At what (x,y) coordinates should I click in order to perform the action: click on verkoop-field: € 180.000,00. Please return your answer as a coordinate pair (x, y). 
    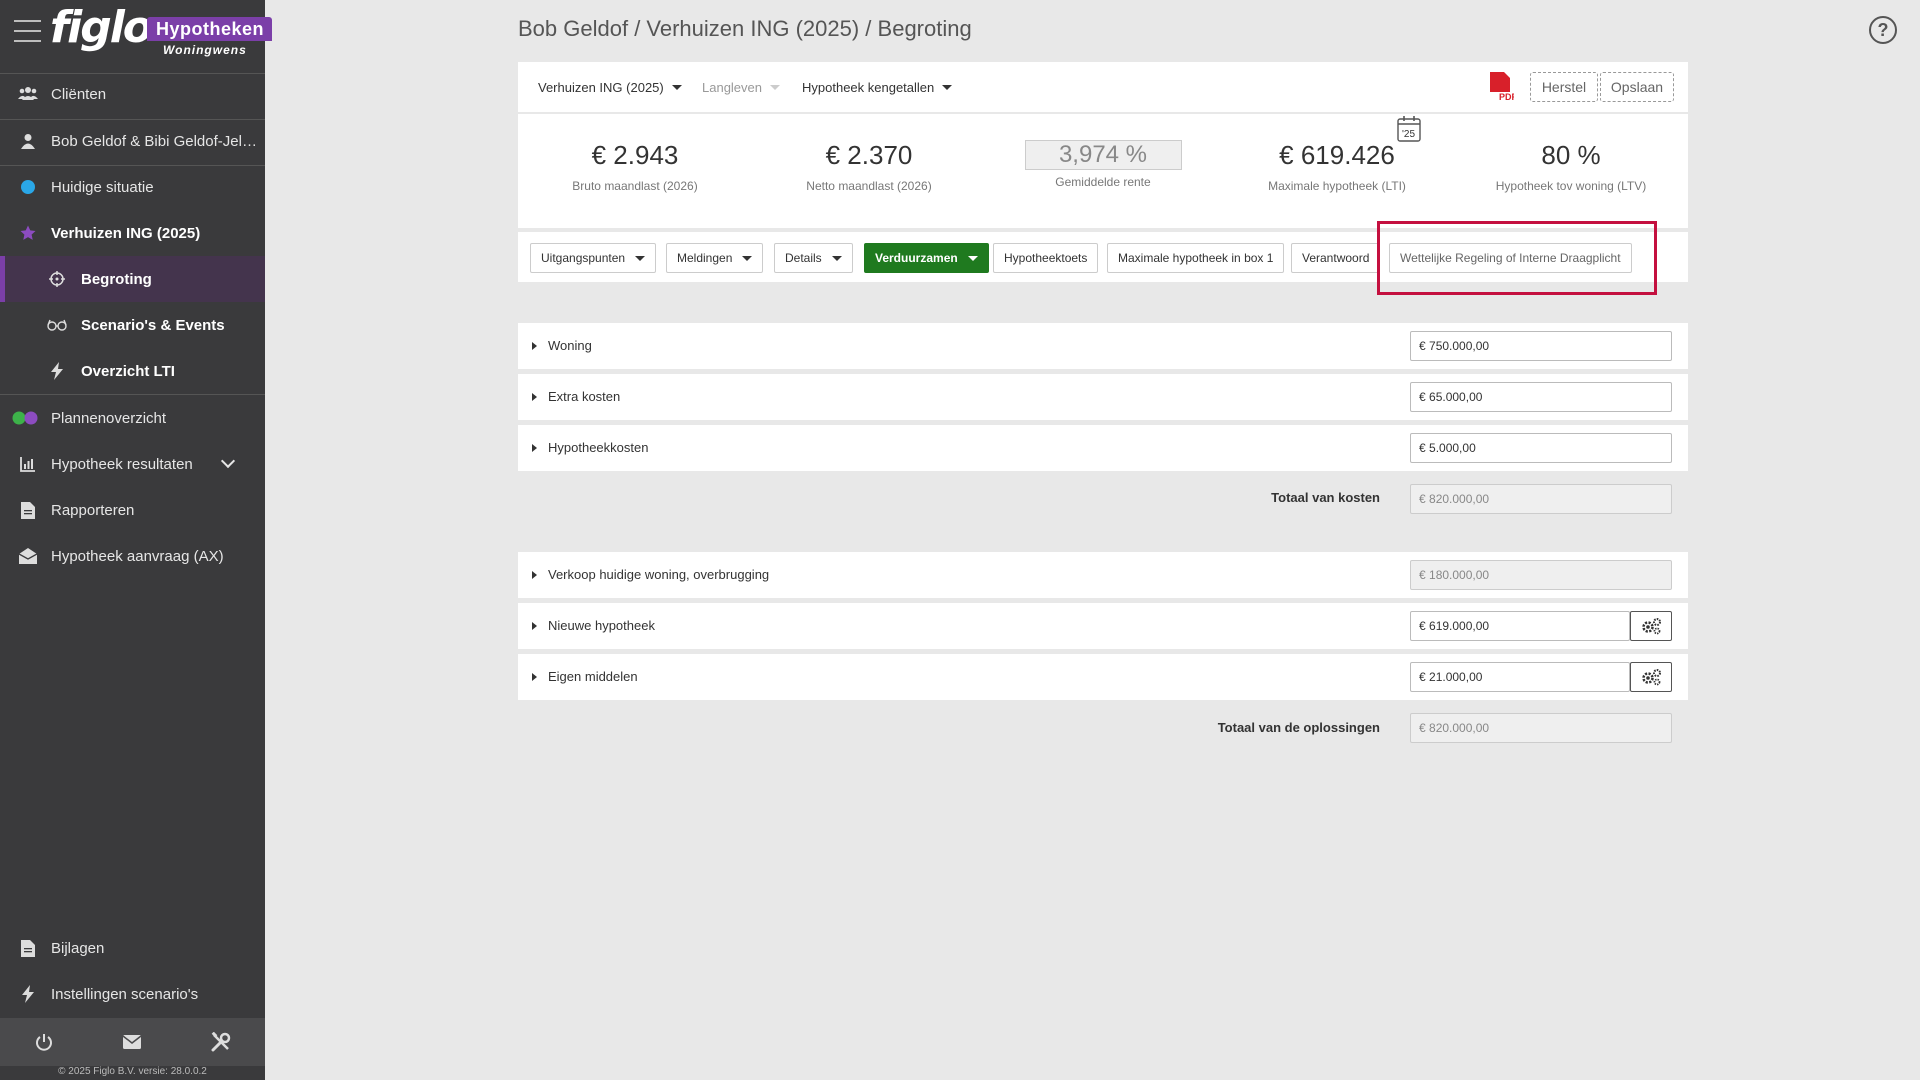
    Looking at the image, I should click on (1541, 575).